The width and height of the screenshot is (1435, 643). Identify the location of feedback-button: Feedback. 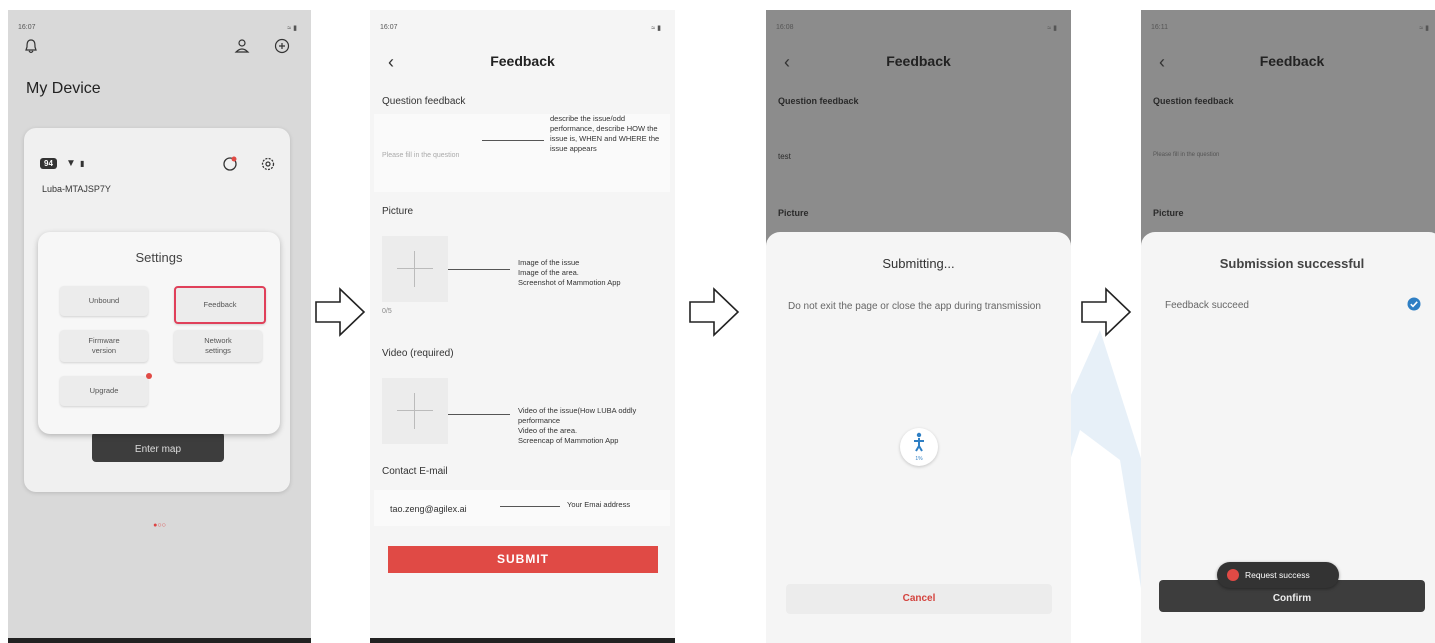
(220, 305).